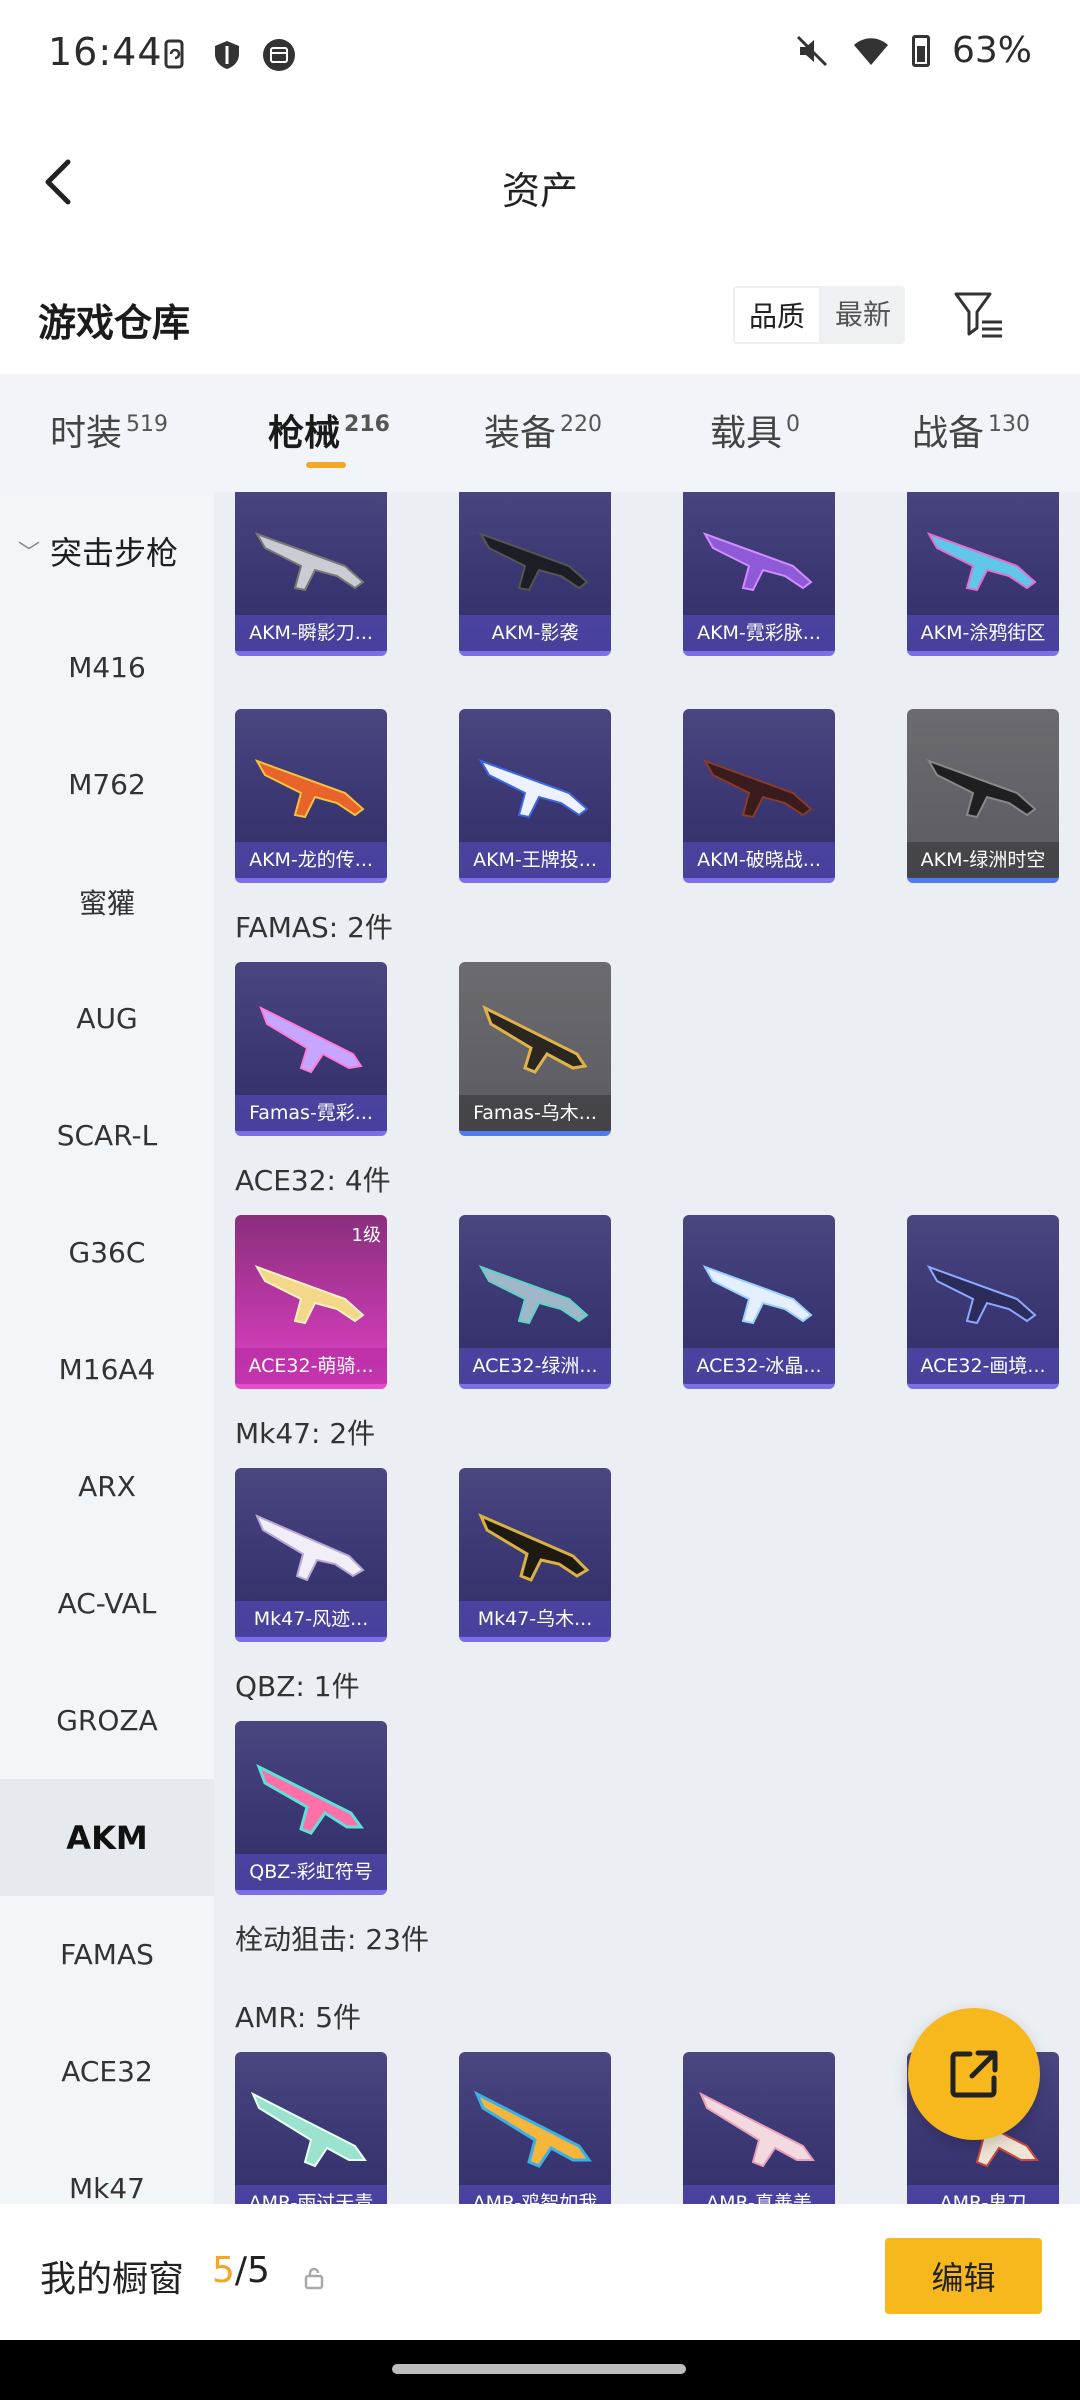  I want to click on skin-card: AKM-绿洲时空, so click(983, 796).